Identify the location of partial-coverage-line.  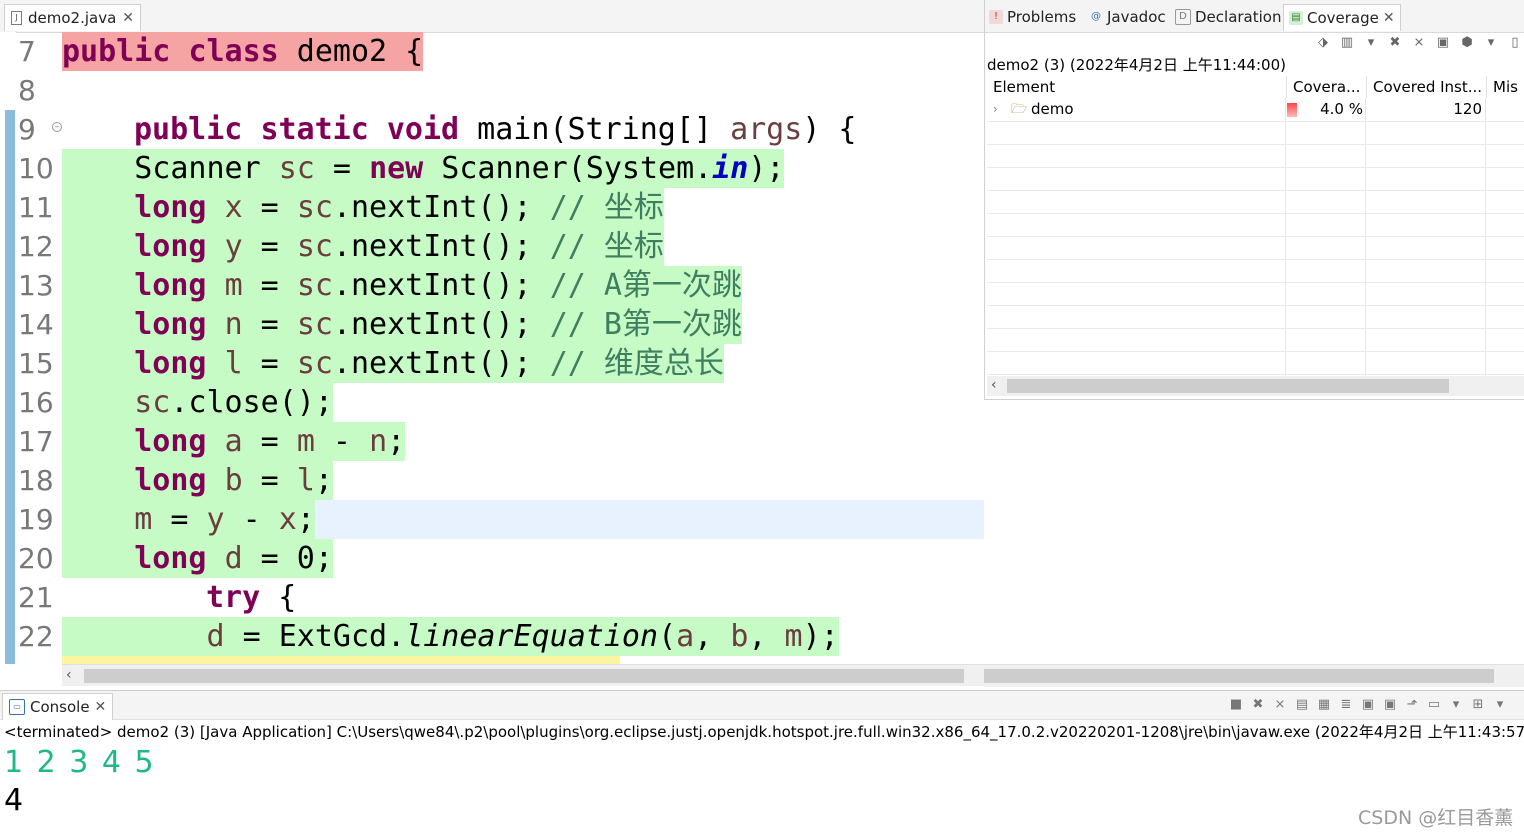
(341, 660).